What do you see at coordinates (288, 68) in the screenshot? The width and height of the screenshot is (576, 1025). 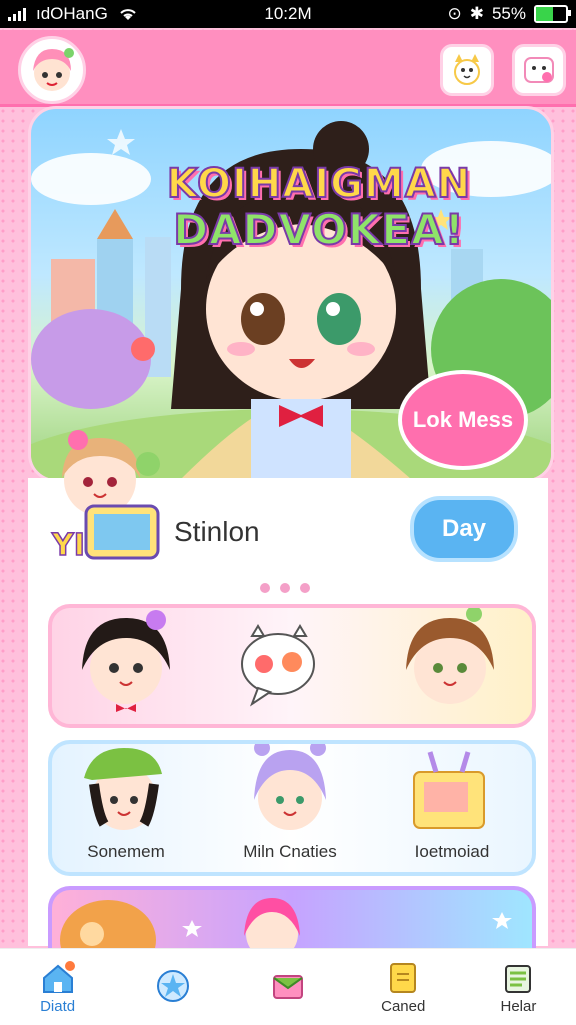 I see `app-header` at bounding box center [288, 68].